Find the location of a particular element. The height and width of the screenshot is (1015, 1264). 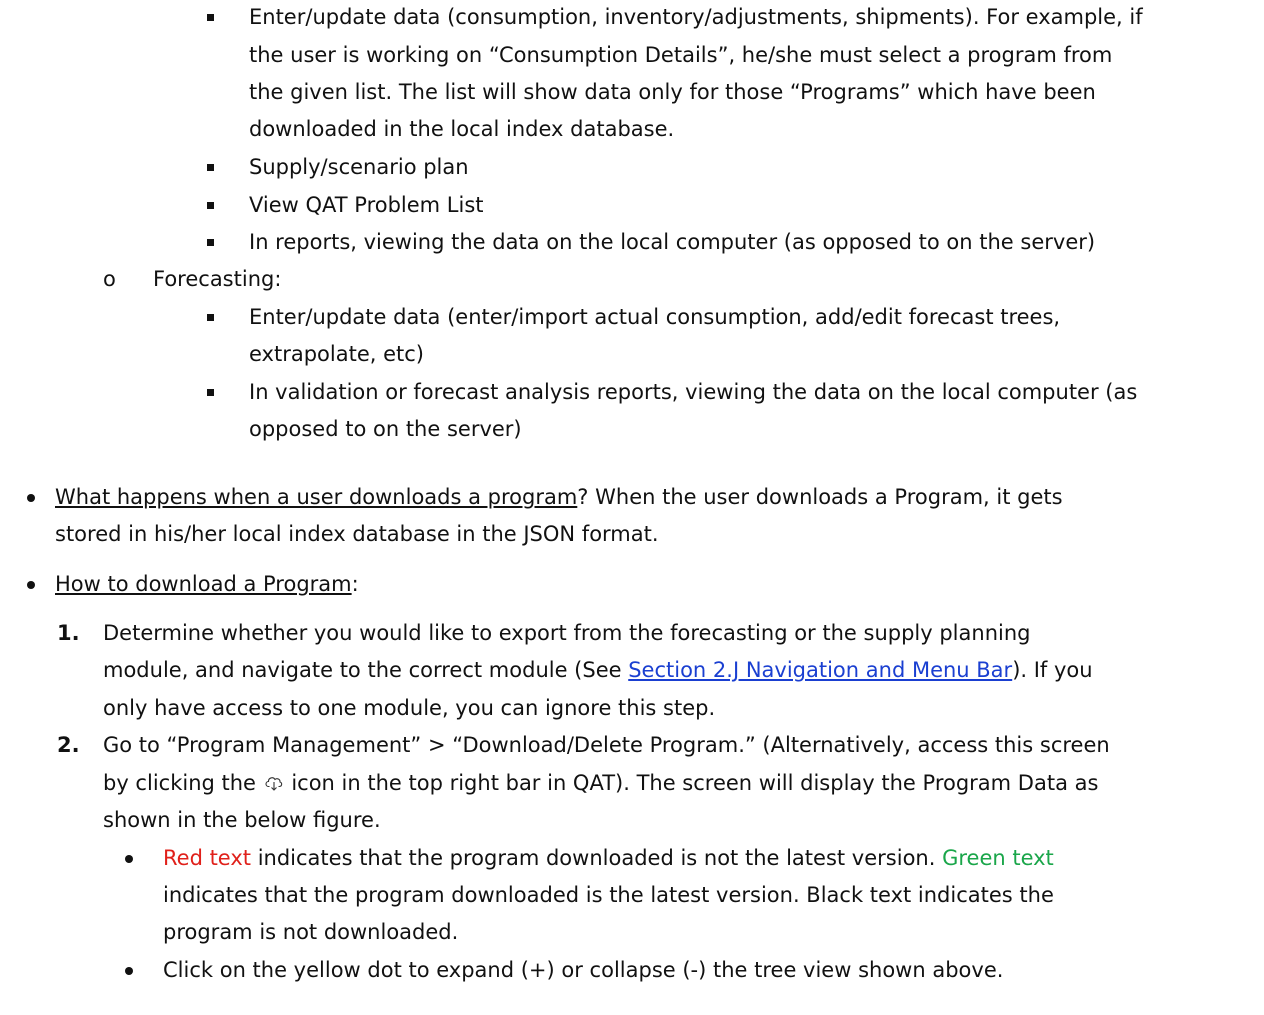

step-number: 2. is located at coordinates (68, 745).